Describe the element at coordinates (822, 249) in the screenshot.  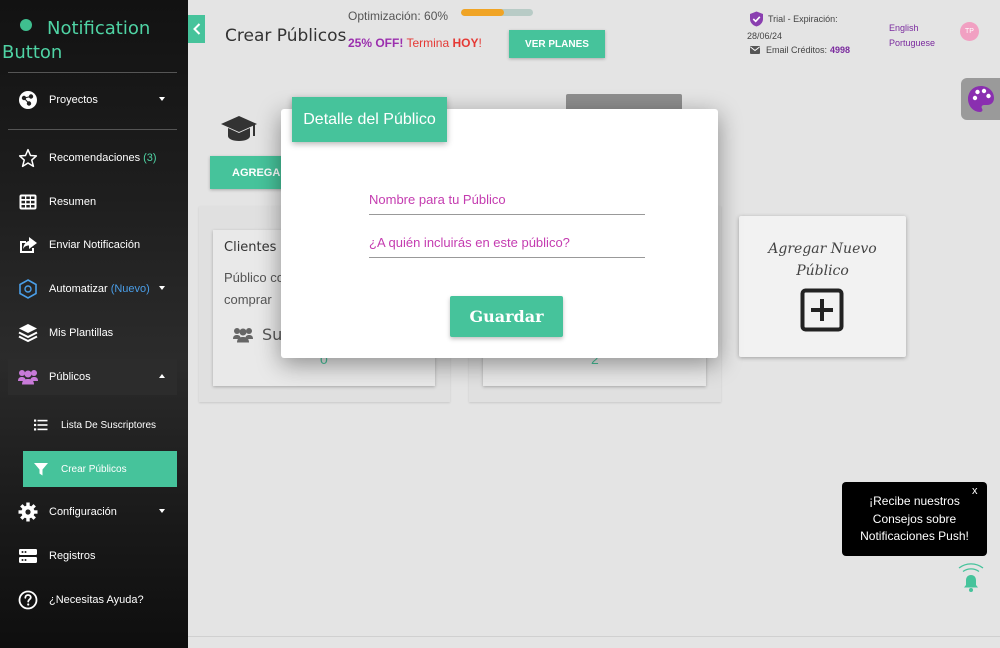
I see `add-new-audience-line1: Agregar Nuevo` at that location.